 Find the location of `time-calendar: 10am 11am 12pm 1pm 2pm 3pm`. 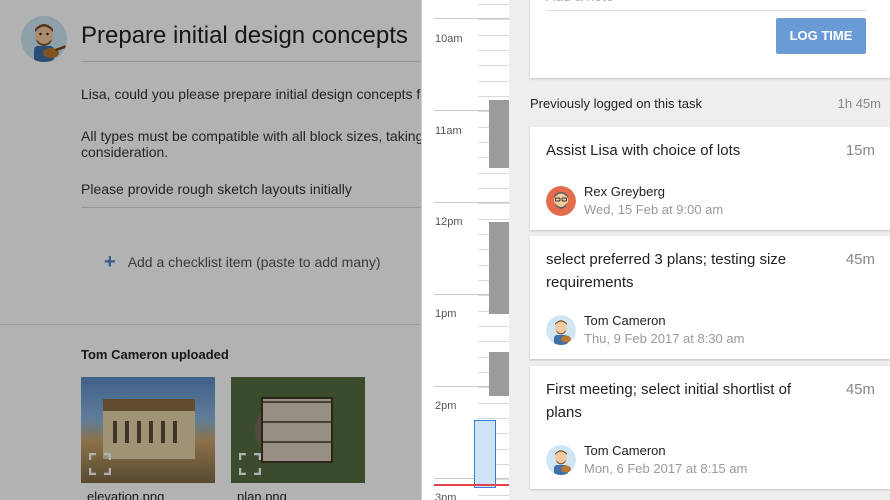

time-calendar: 10am 11am 12pm 1pm 2pm 3pm is located at coordinates (465, 250).